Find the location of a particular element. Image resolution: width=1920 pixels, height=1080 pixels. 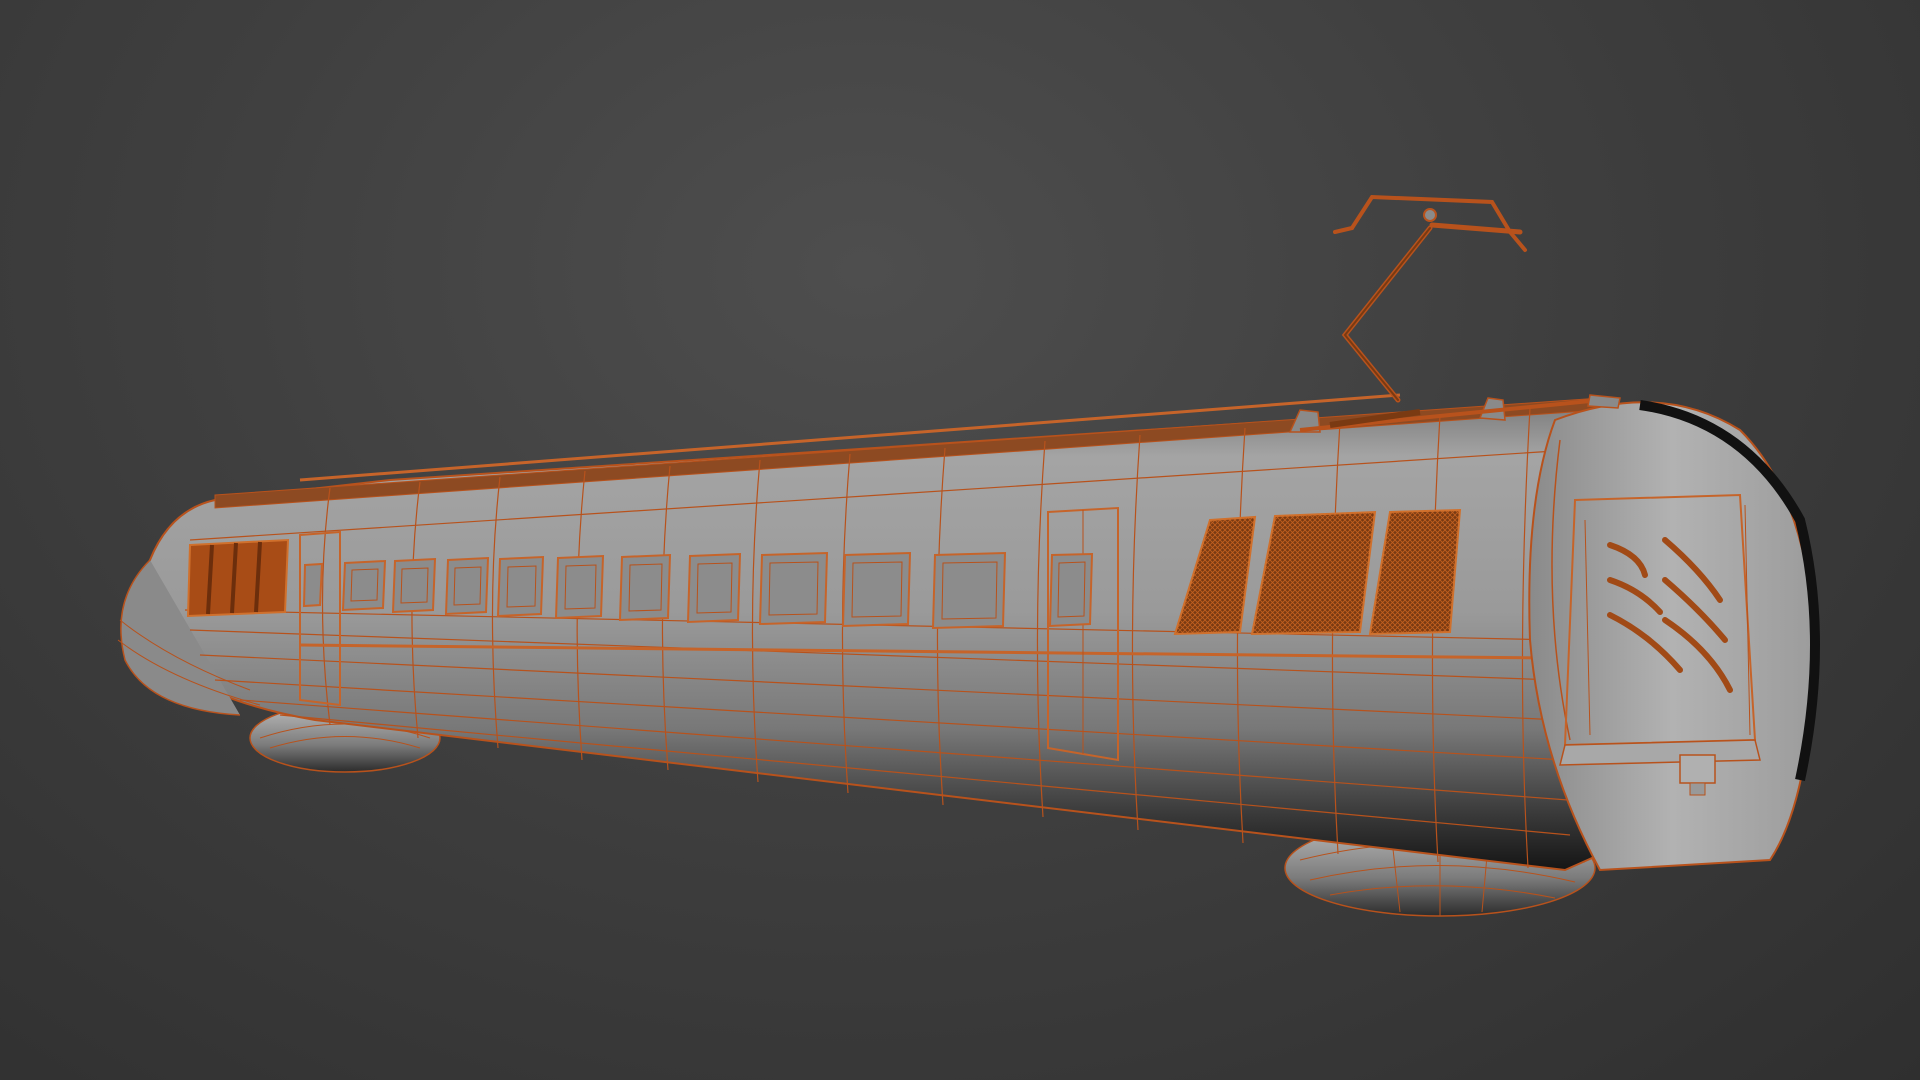

front-cab-grilles is located at coordinates (1317, 572).